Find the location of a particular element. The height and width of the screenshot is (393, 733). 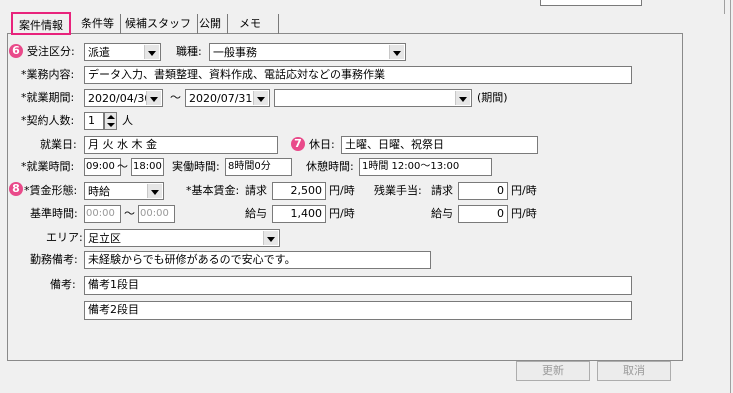

label-work-hours: *就業時間: is located at coordinates (48, 166).